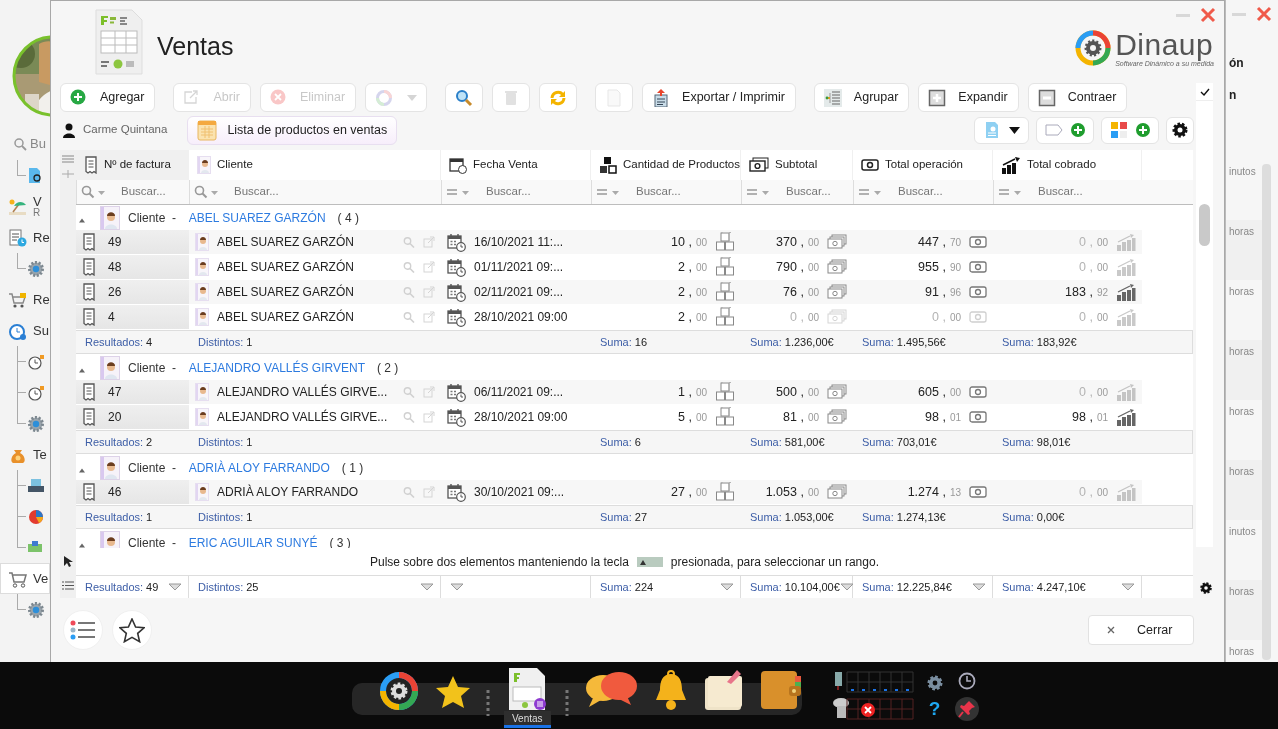  Describe the element at coordinates (352, 468) in the screenshot. I see `group-count: ( 1 )` at that location.